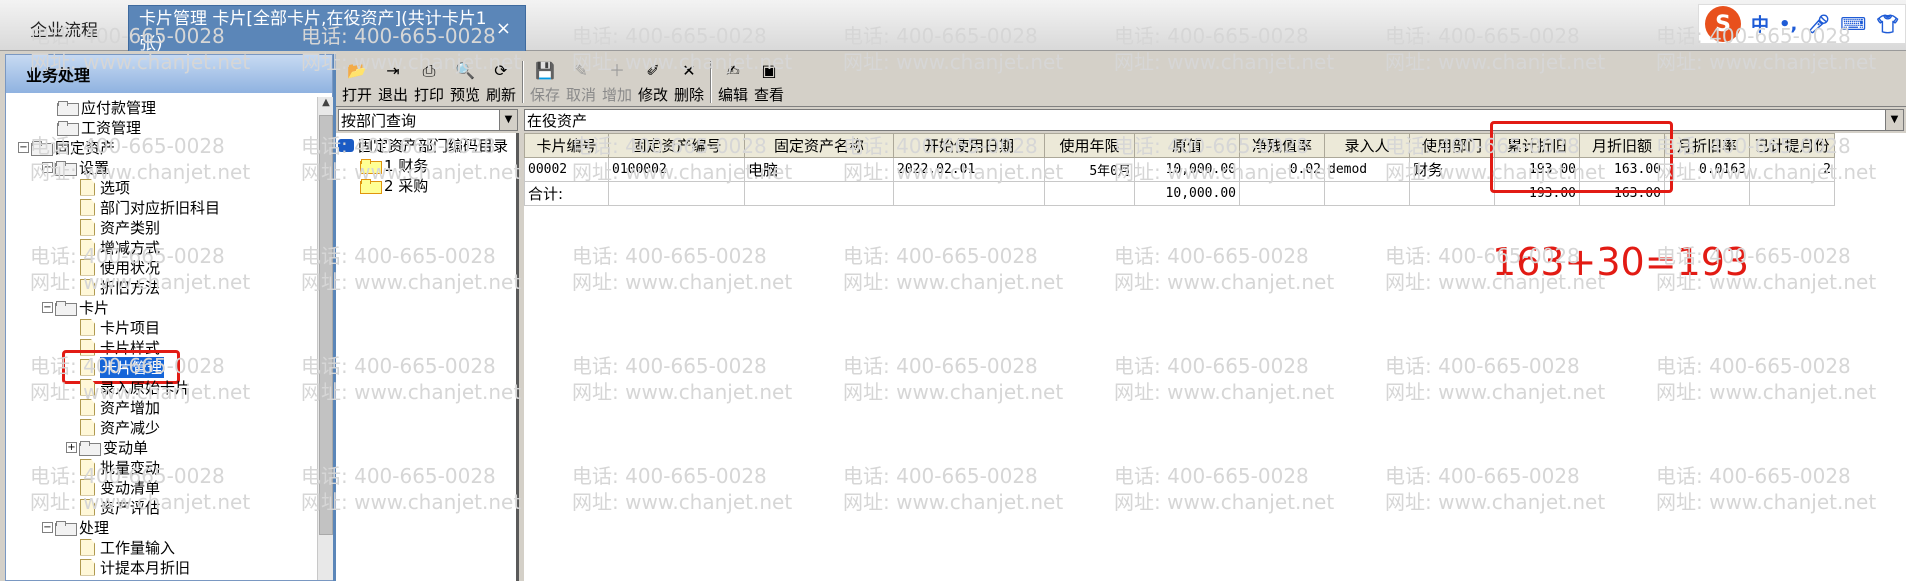  What do you see at coordinates (1581, 157) in the screenshot?
I see `highlight-box` at bounding box center [1581, 157].